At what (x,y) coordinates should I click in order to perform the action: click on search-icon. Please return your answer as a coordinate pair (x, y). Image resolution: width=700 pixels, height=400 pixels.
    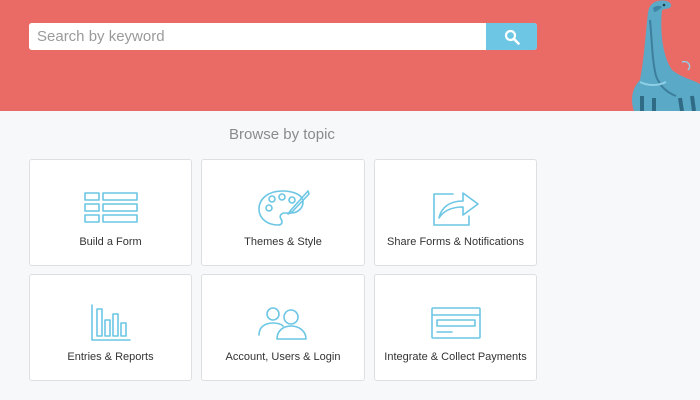
    Looking at the image, I should click on (512, 37).